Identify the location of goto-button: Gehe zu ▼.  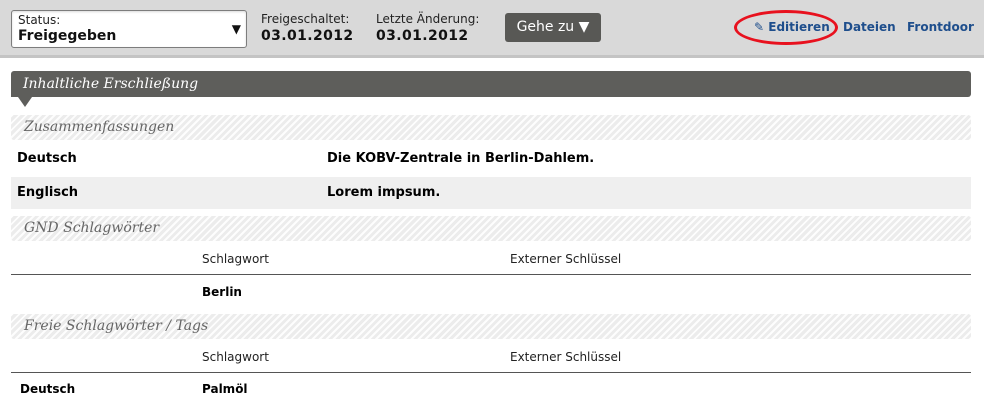
(553, 27).